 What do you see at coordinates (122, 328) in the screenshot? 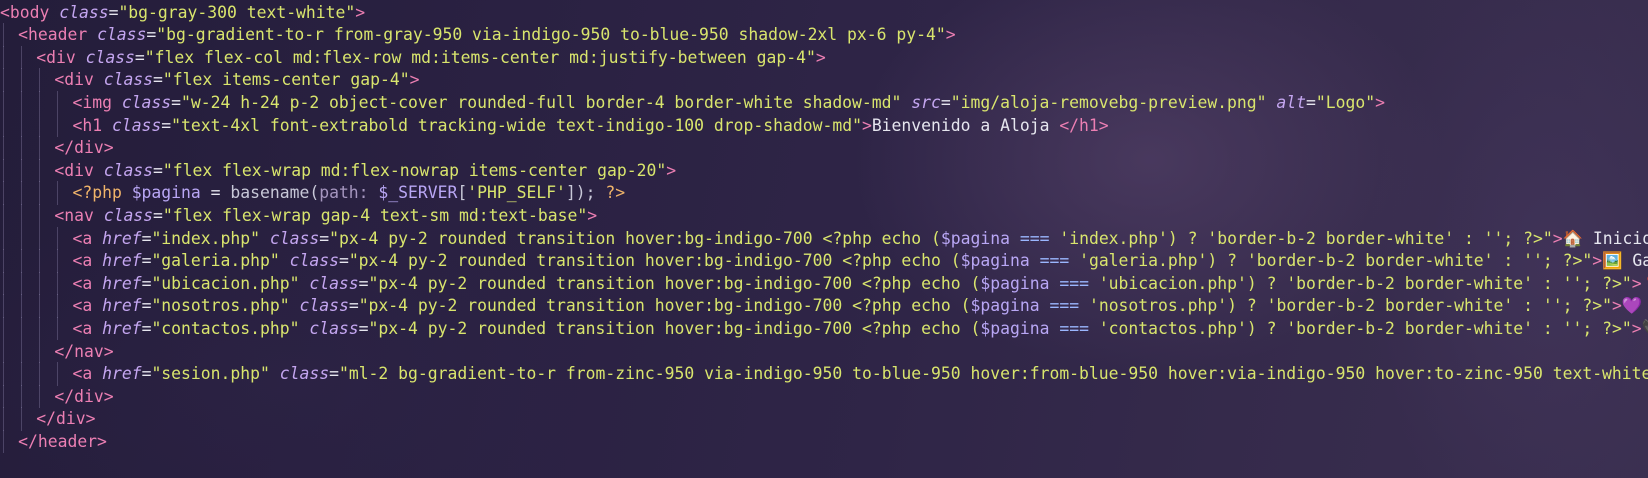
I see `code-token: href` at bounding box center [122, 328].